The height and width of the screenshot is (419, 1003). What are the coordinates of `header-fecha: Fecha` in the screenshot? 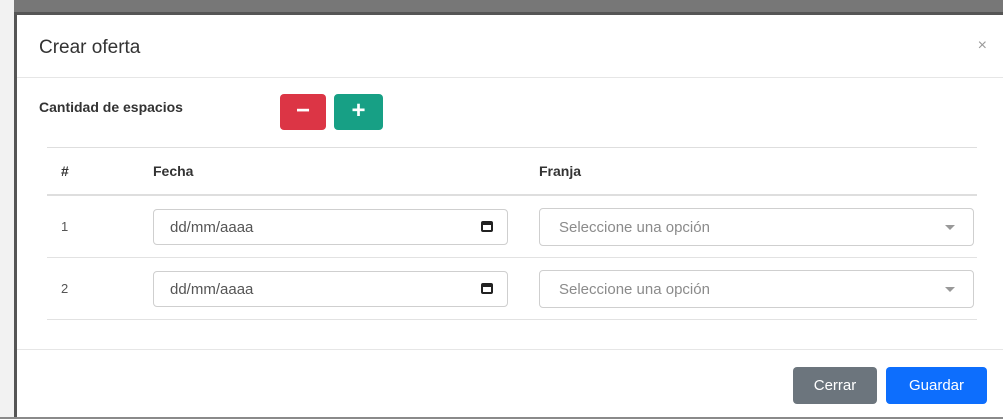 It's located at (346, 171).